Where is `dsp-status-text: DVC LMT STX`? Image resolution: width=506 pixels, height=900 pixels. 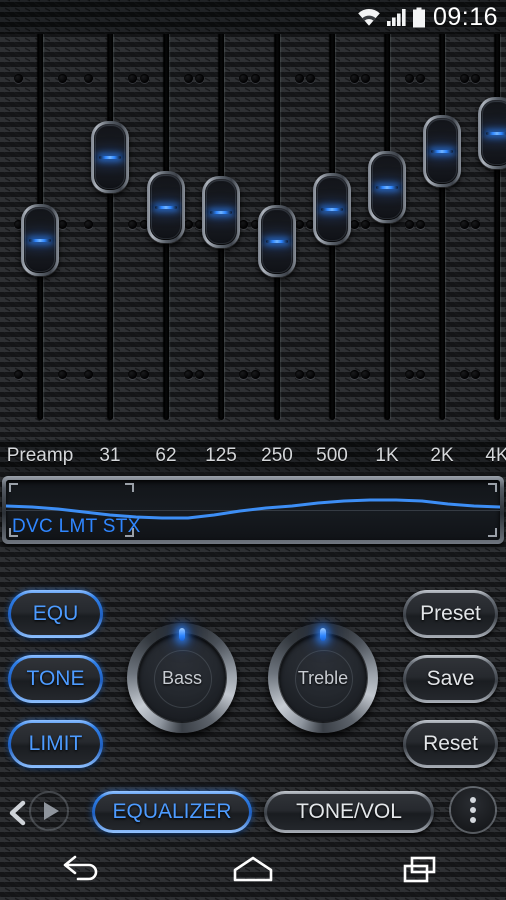 dsp-status-text: DVC LMT STX is located at coordinates (76, 527).